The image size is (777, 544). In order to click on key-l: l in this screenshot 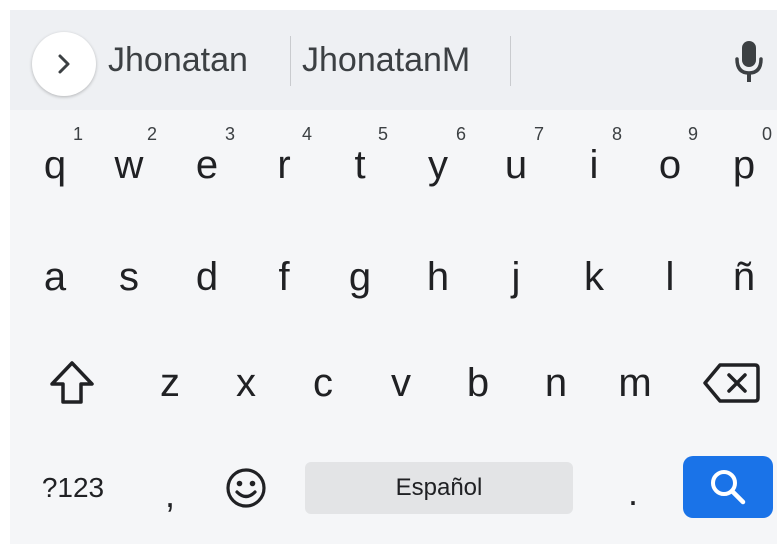, I will do `click(670, 277)`.